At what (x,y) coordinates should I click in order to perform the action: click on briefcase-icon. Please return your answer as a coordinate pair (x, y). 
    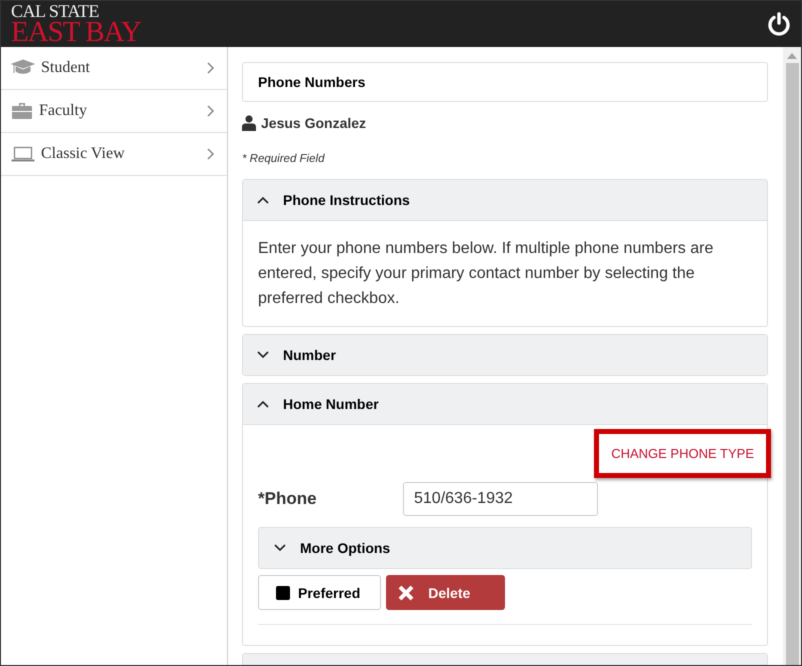
    Looking at the image, I should click on (22, 111).